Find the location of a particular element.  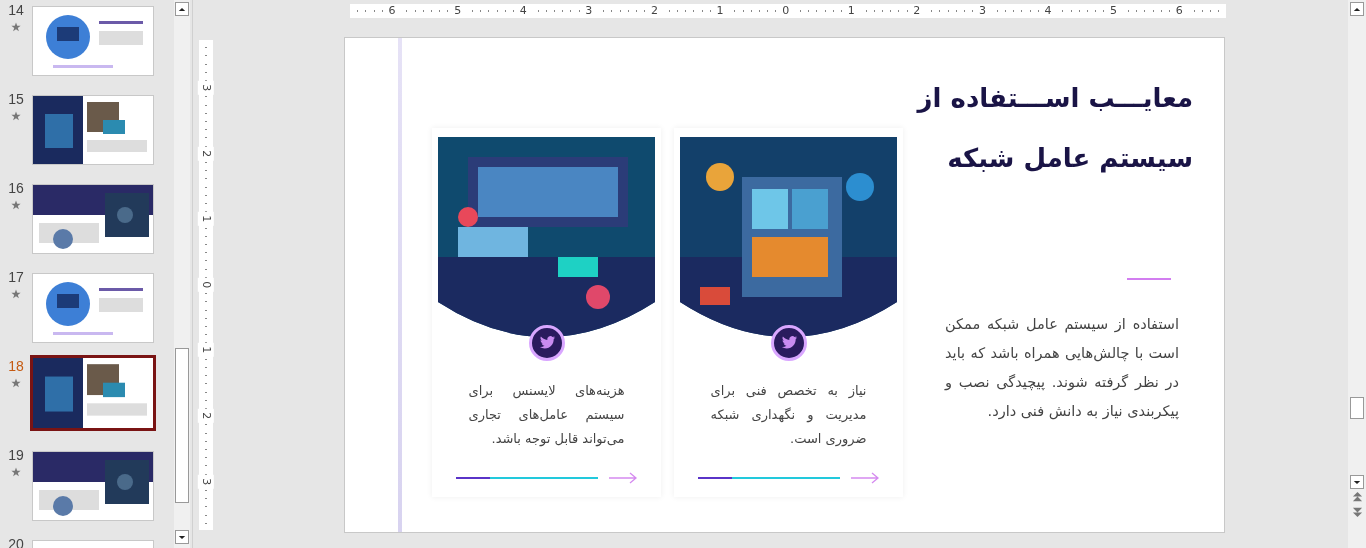

slide-number: 18 is located at coordinates (16, 366).